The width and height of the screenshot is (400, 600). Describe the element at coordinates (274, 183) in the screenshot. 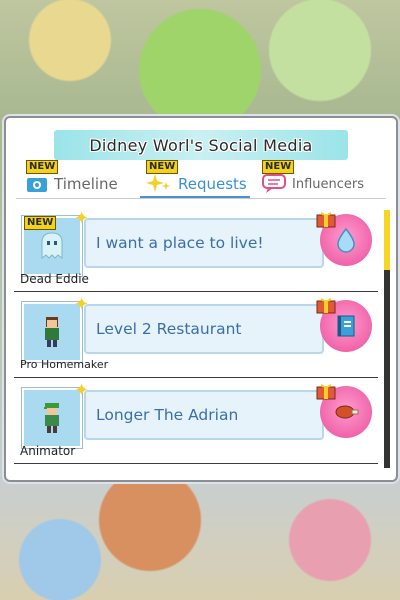

I see `speech-bubble-icon` at that location.